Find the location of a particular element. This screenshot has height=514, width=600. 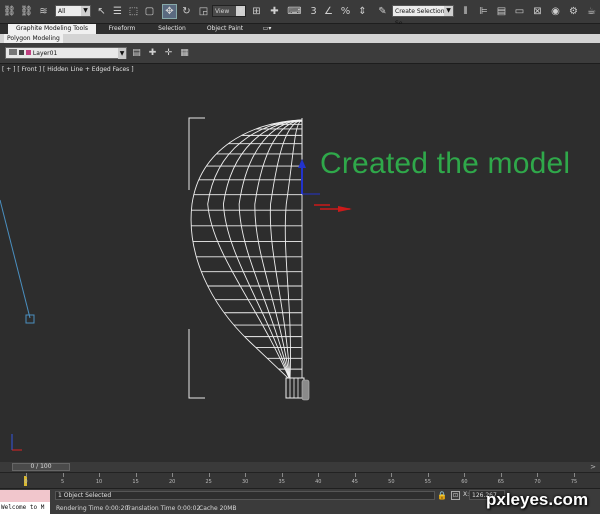

gizmo-x-arrow-icon is located at coordinates (345, 209).